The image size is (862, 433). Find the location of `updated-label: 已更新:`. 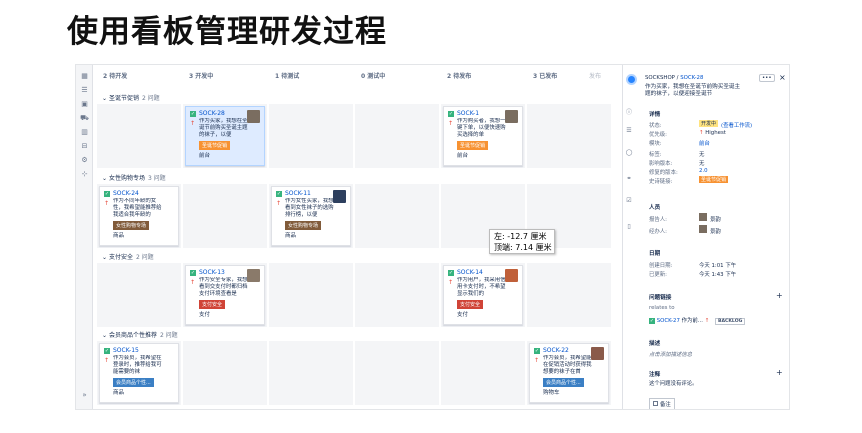

updated-label: 已更新: is located at coordinates (658, 275).